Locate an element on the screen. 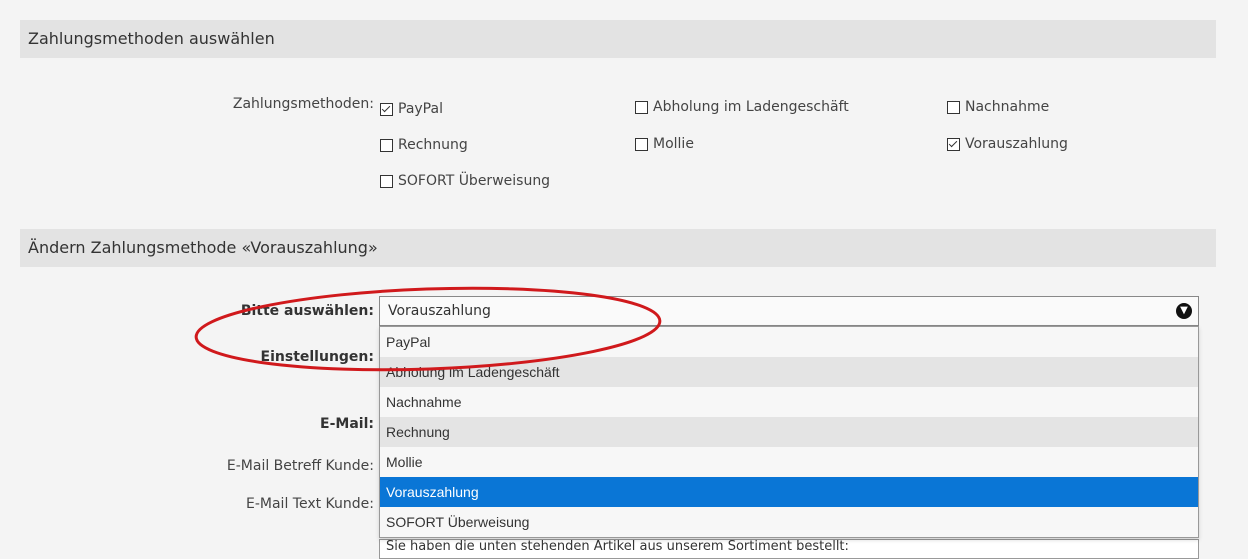 The image size is (1248, 559). checkbox-label: Abholung im Ladengeschäft is located at coordinates (751, 107).